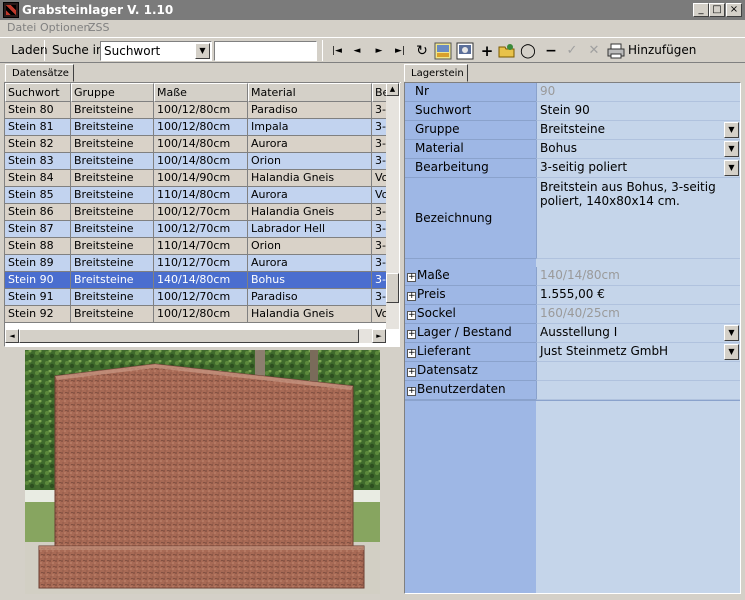 The image size is (745, 600). What do you see at coordinates (470, 314) in the screenshot?
I see `group-sockel: +Sockel` at bounding box center [470, 314].